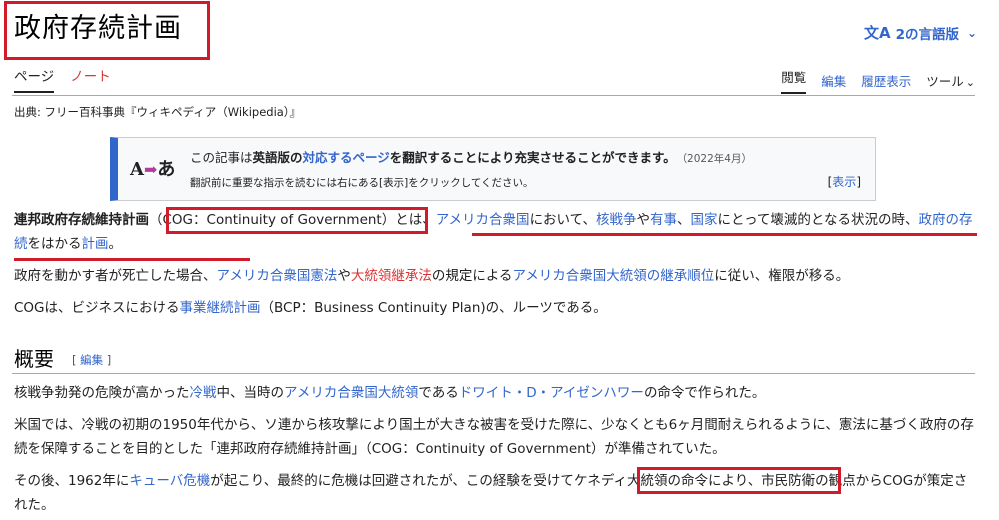 Image resolution: width=999 pixels, height=520 pixels. I want to click on link-eisenhower: ドワイト・D・アイゼンハワー, so click(551, 393).